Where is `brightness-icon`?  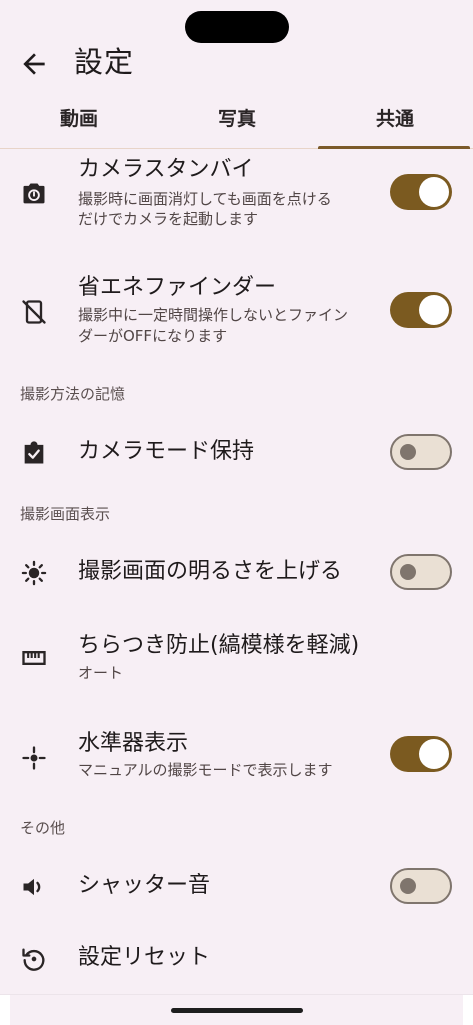 brightness-icon is located at coordinates (34, 573).